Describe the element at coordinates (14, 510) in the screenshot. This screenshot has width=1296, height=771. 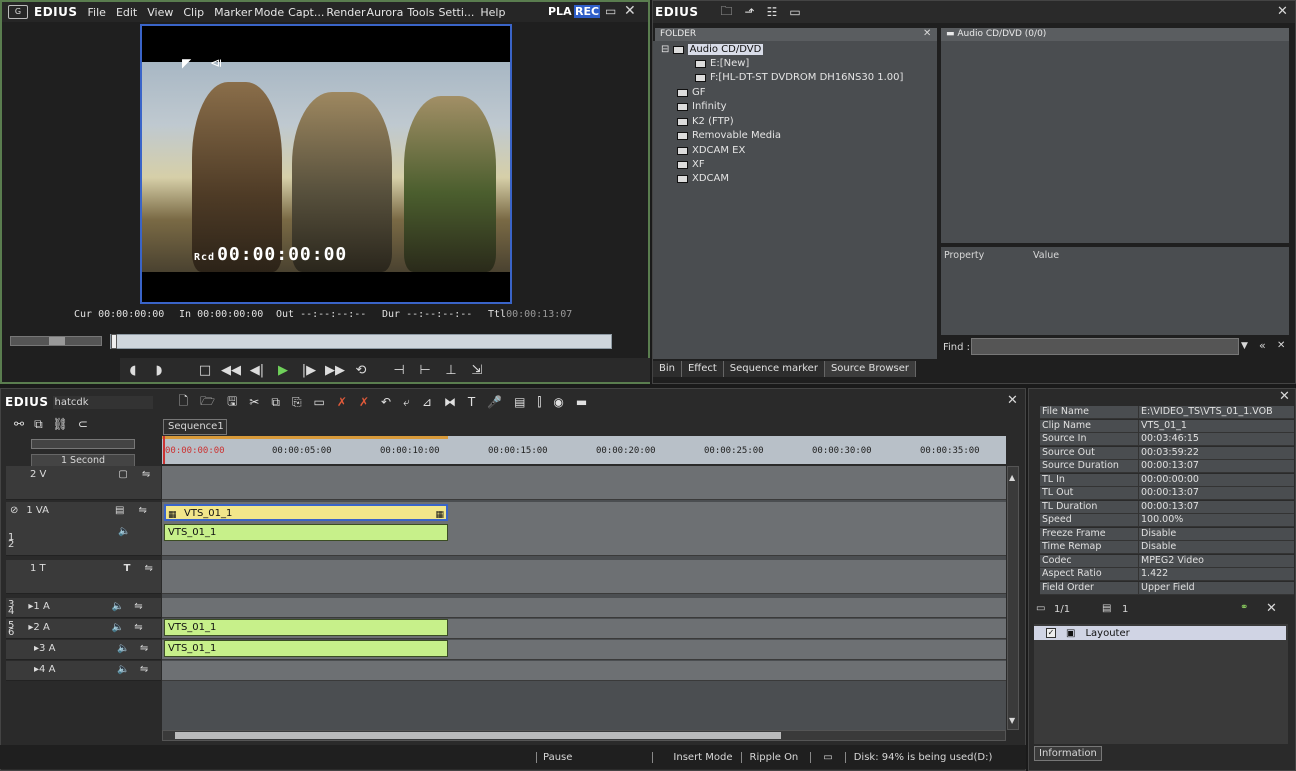
I see `track-lock-icon: ⊘` at that location.